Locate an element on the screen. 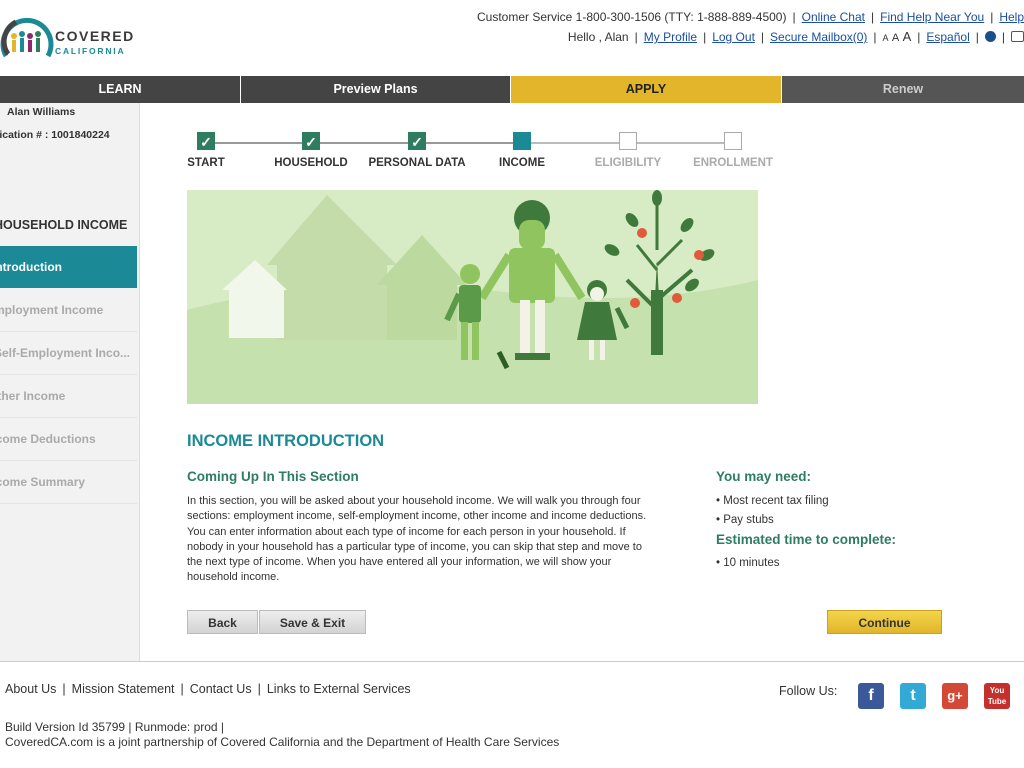 The width and height of the screenshot is (1024, 768). greeting-text: Hello , Alan is located at coordinates (598, 37).